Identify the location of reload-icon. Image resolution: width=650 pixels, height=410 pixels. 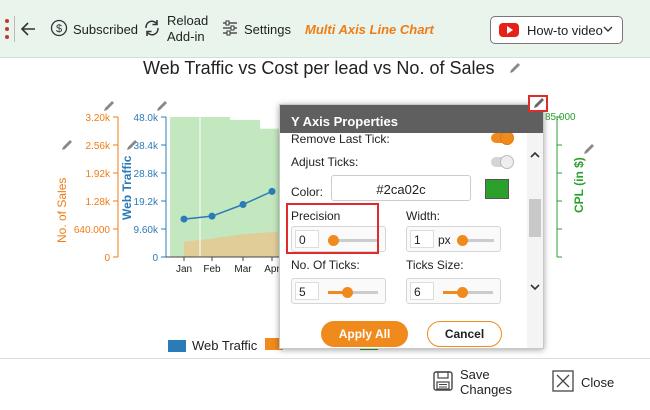
(152, 29).